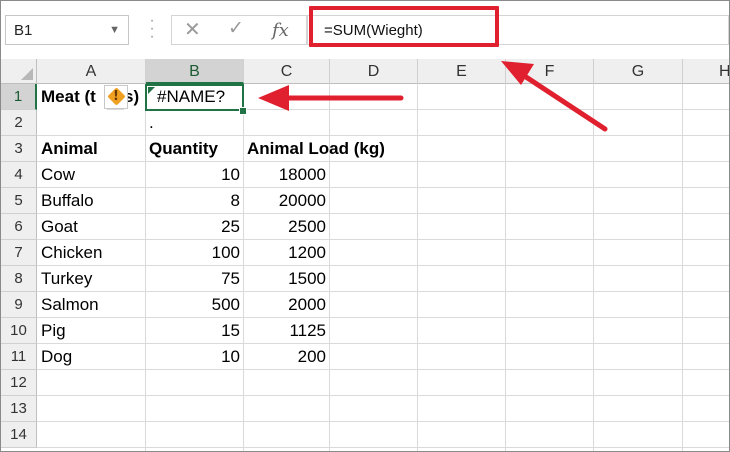 The height and width of the screenshot is (452, 730). What do you see at coordinates (114, 30) in the screenshot?
I see `chevron-down-icon: ▼` at bounding box center [114, 30].